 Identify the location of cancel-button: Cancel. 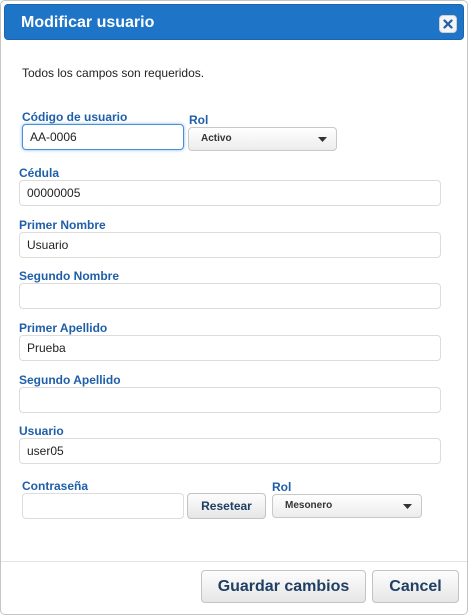
(415, 586).